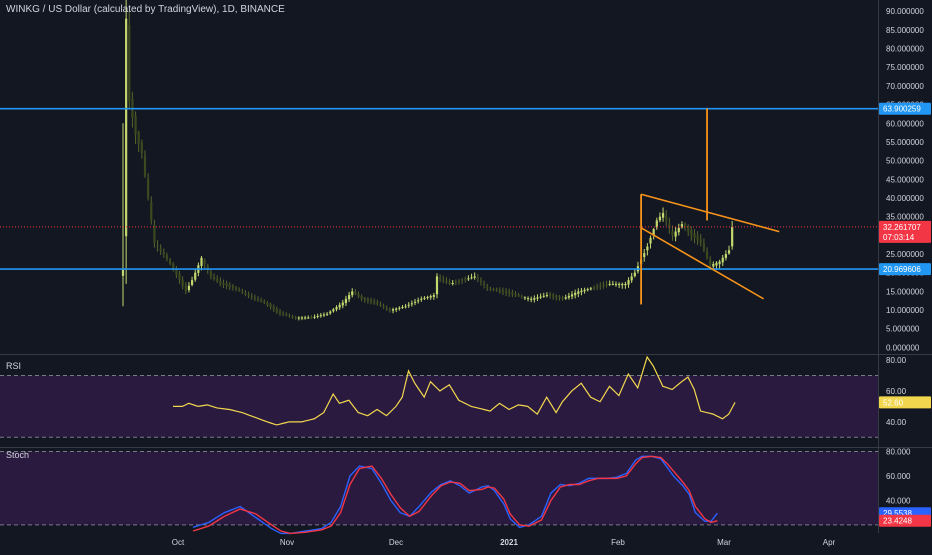 The height and width of the screenshot is (555, 932). I want to click on y-tick-label: 0.000000, so click(903, 347).